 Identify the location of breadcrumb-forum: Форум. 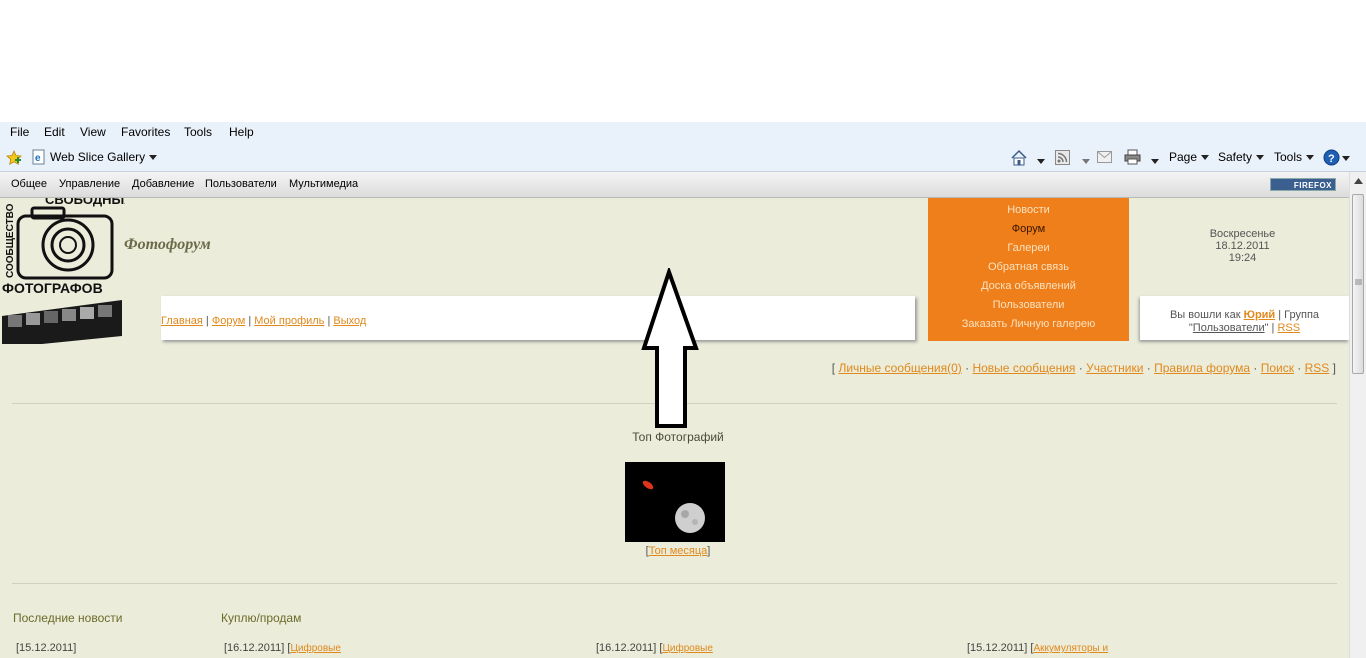
(228, 321).